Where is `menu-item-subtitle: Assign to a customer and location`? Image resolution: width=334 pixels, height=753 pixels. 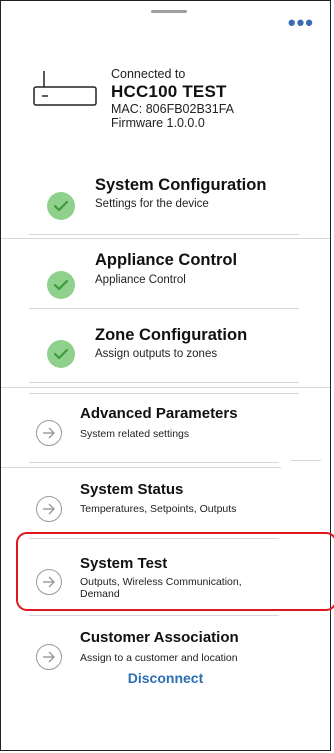 menu-item-subtitle: Assign to a customer and location is located at coordinates (159, 658).